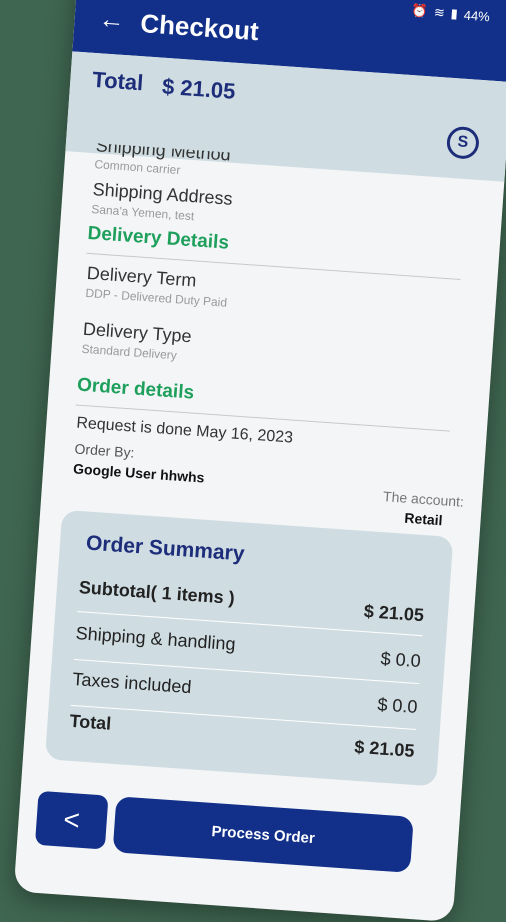 This screenshot has height=922, width=506. What do you see at coordinates (199, 88) in the screenshot?
I see `total-value: $ 21.05` at bounding box center [199, 88].